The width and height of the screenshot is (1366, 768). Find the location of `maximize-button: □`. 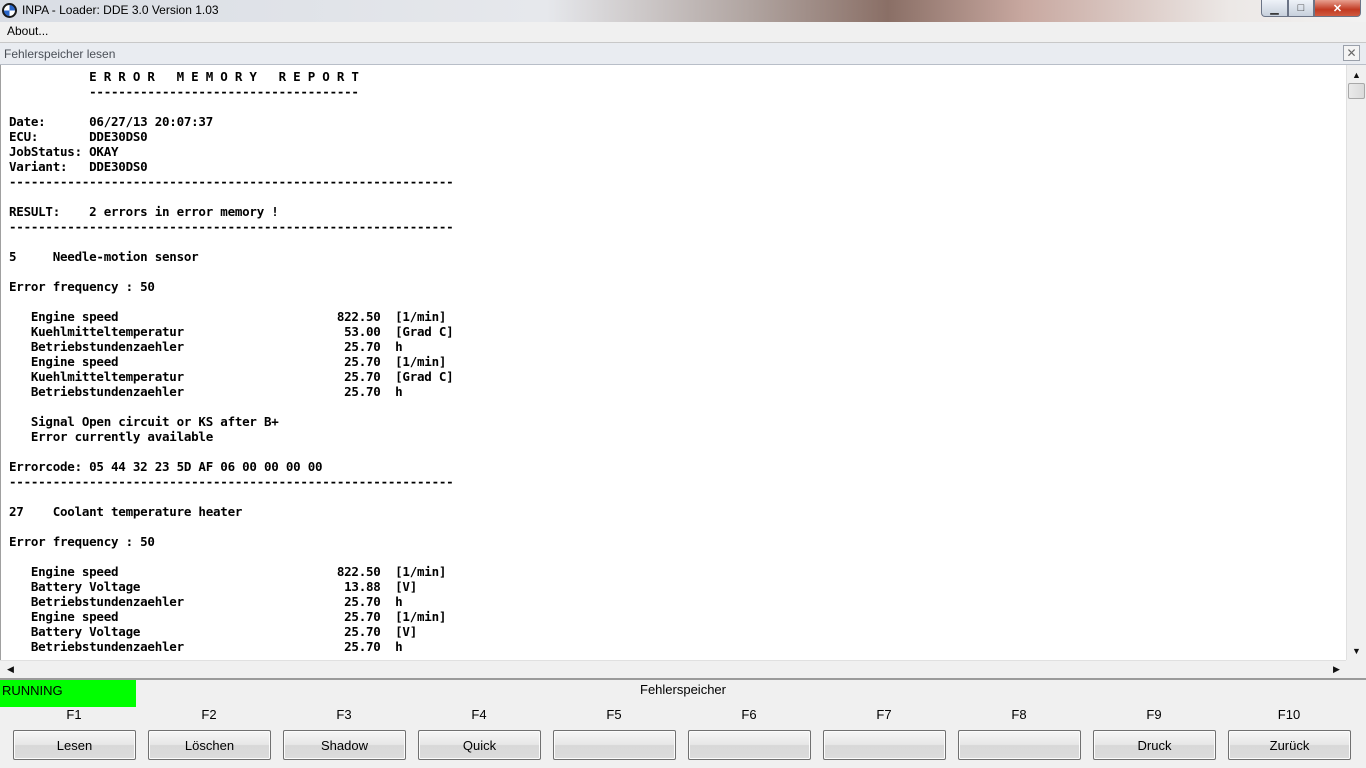

maximize-button: □ is located at coordinates (1301, 8).